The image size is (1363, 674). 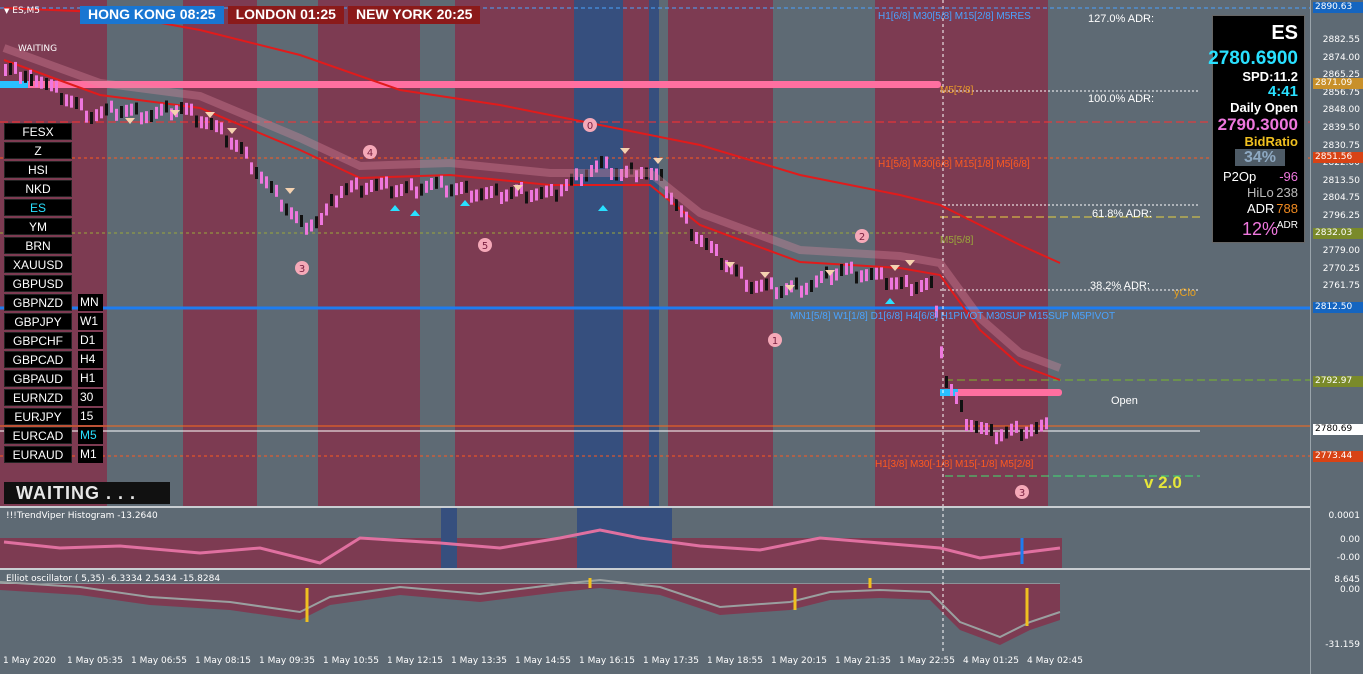 I want to click on price-tag: 2812.50, so click(x=1338, y=307).